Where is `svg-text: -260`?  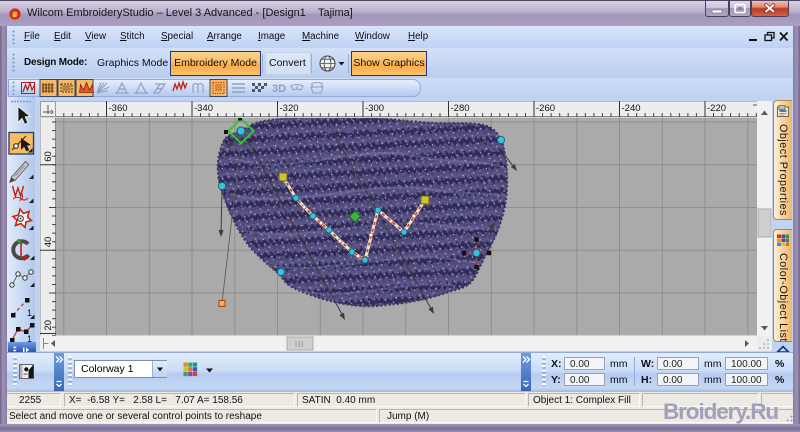
svg-text: -260 is located at coordinates (545, 108).